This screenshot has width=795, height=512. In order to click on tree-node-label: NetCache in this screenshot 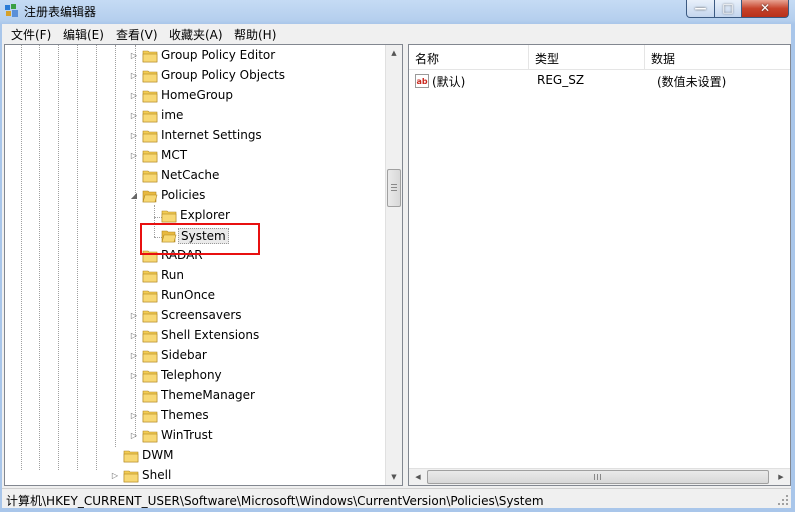, I will do `click(190, 175)`.